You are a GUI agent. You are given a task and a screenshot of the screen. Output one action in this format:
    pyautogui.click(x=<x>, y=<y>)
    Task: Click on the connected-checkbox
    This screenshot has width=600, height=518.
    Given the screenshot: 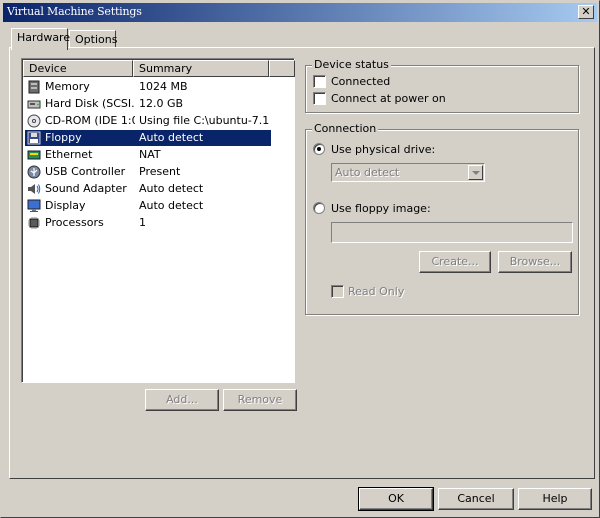 What is the action you would take?
    pyautogui.click(x=319, y=81)
    